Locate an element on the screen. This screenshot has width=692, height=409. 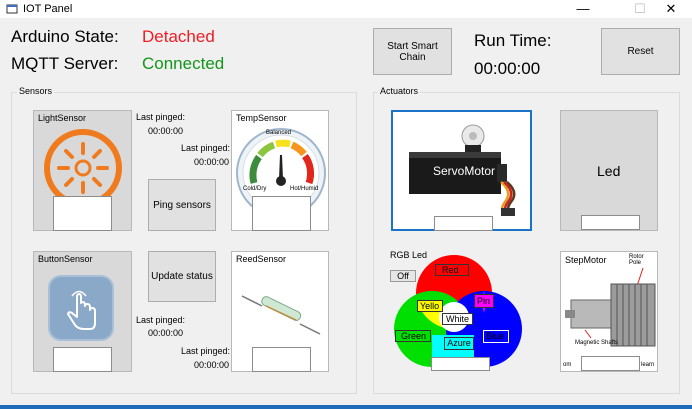
reed-last-pinged-label: Last pinged: is located at coordinates (206, 351).